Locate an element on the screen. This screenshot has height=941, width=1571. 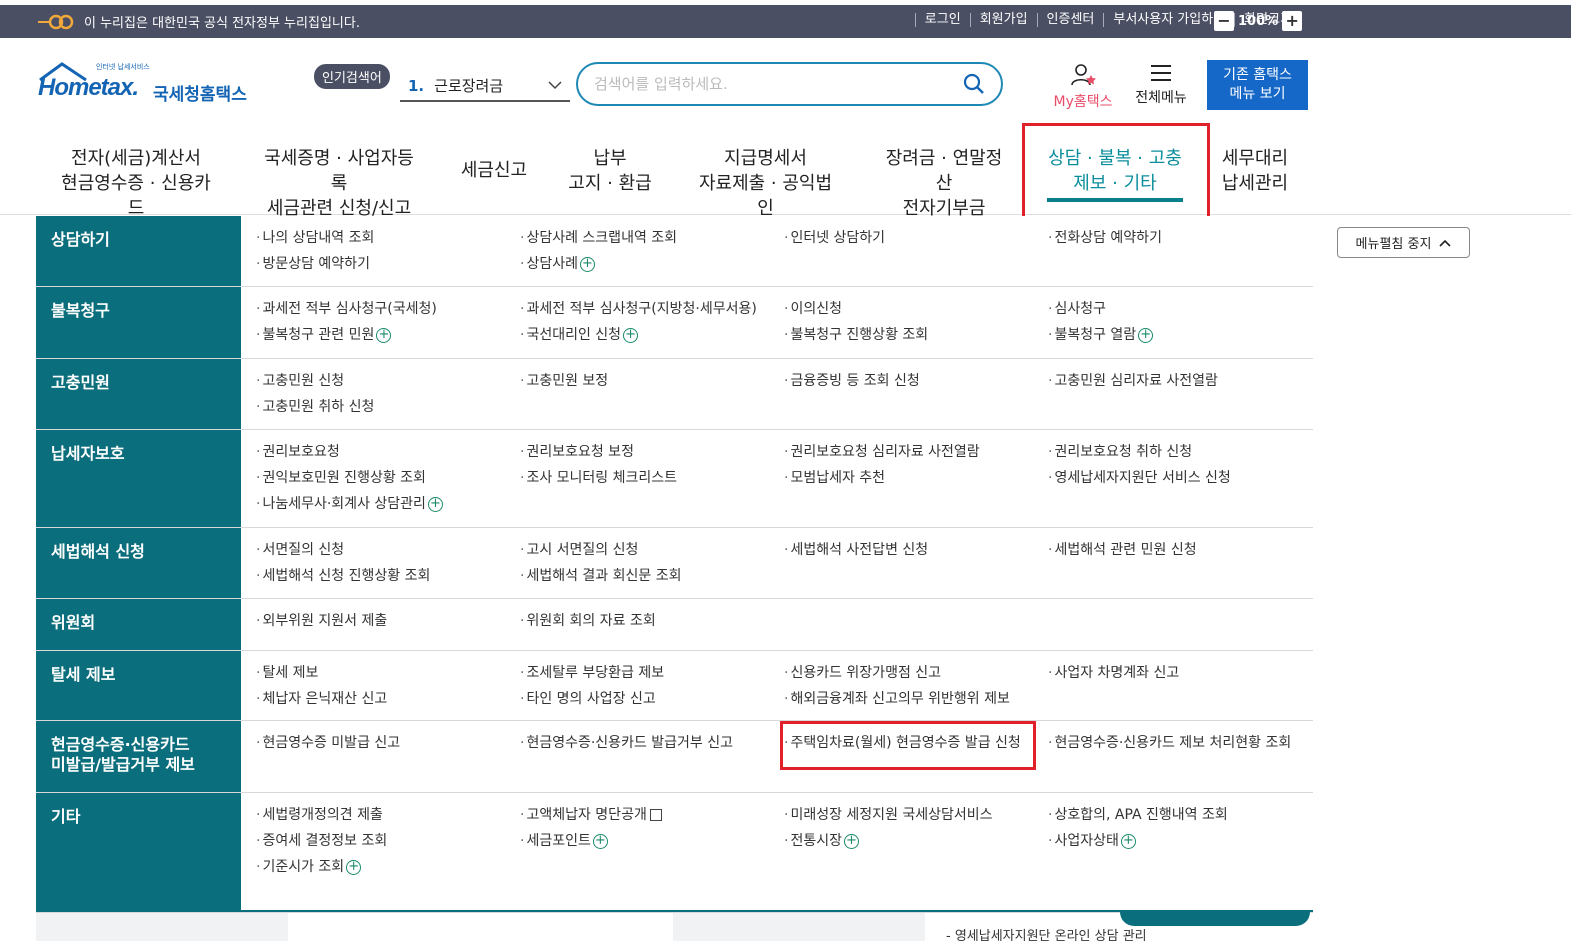
nav-item-payment: 납부 고지 · 환급 is located at coordinates (610, 171).